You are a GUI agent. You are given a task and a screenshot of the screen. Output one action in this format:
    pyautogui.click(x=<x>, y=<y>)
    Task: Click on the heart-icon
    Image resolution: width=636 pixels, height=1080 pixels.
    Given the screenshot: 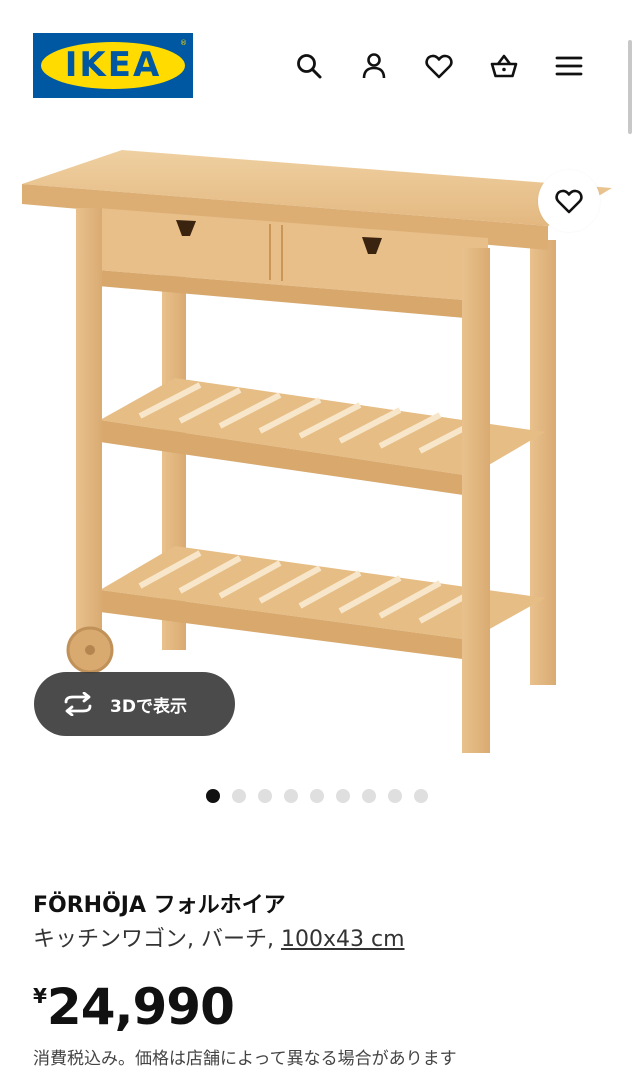 What is the action you would take?
    pyautogui.click(x=569, y=201)
    